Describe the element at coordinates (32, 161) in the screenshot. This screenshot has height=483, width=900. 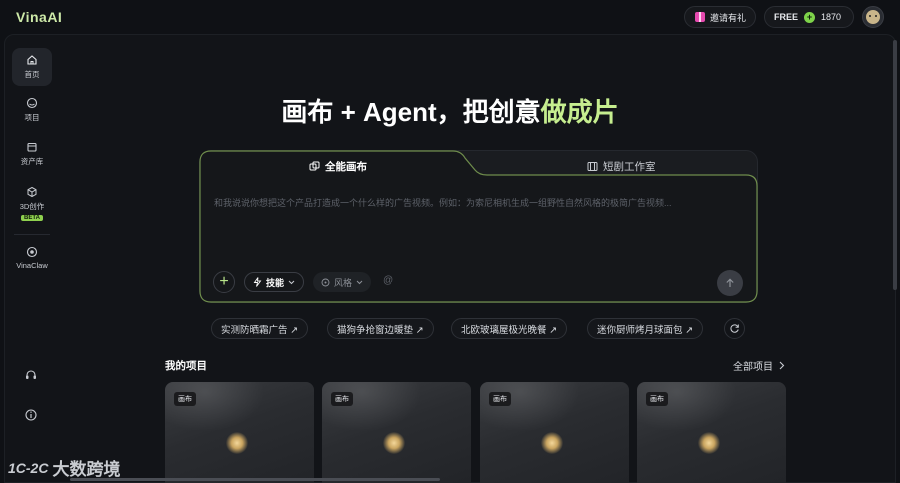
I see `sidebar-item-label: 资产库` at that location.